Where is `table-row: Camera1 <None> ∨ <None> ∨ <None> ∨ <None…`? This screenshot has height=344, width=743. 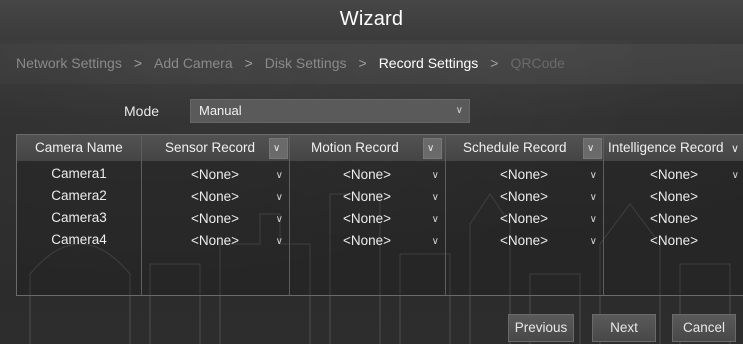 table-row: Camera1 <None> ∨ <None> ∨ <None> ∨ <None… is located at coordinates (380, 175).